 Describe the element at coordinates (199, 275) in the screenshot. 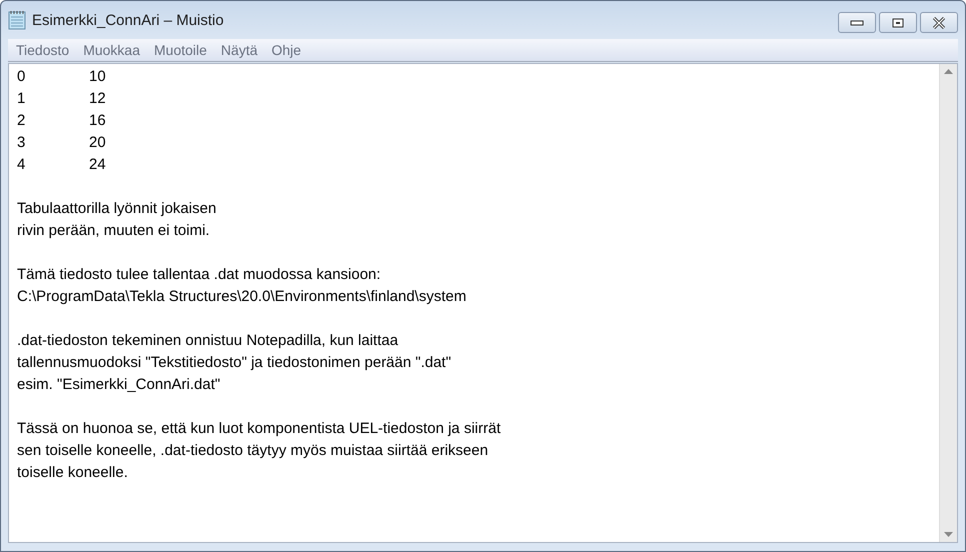

I see `text-line: Tämä tiedosto tulee tallentaa .dat muodossa kansioon:` at that location.